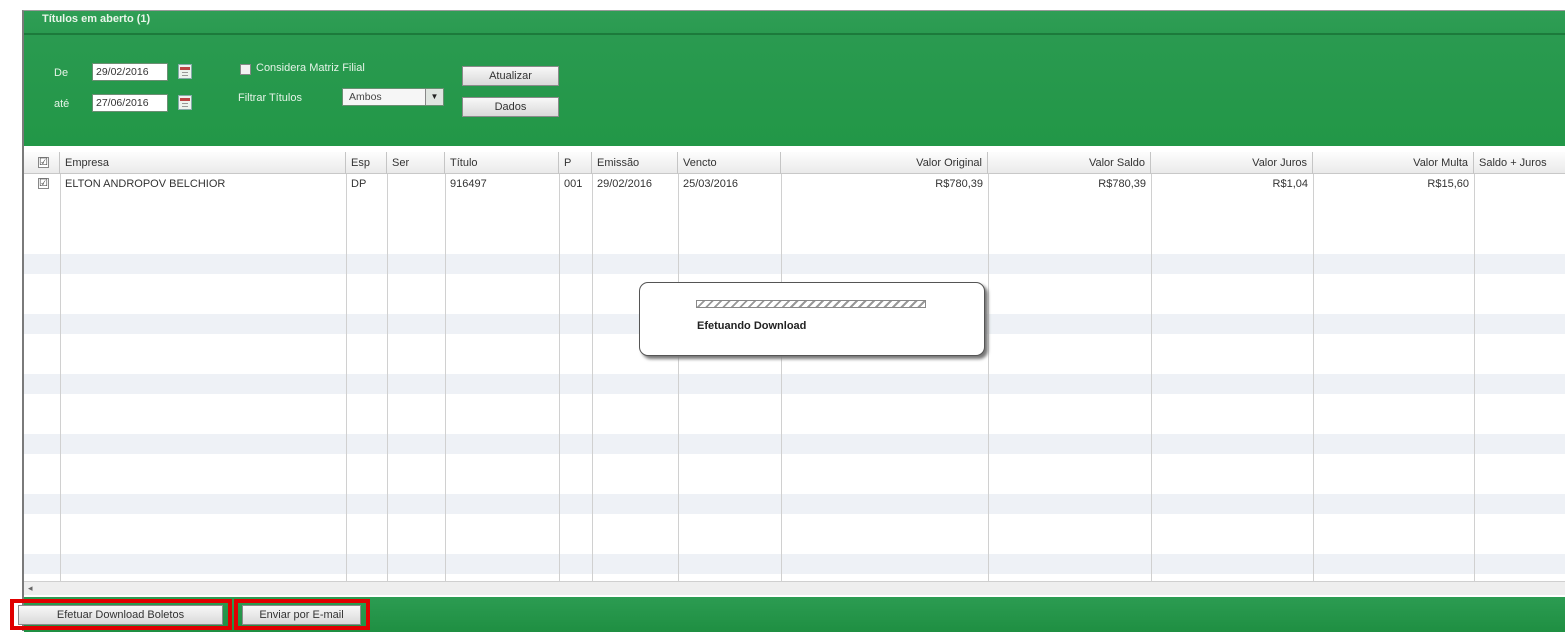  Describe the element at coordinates (62, 104) in the screenshot. I see `date-to-label: até` at that location.